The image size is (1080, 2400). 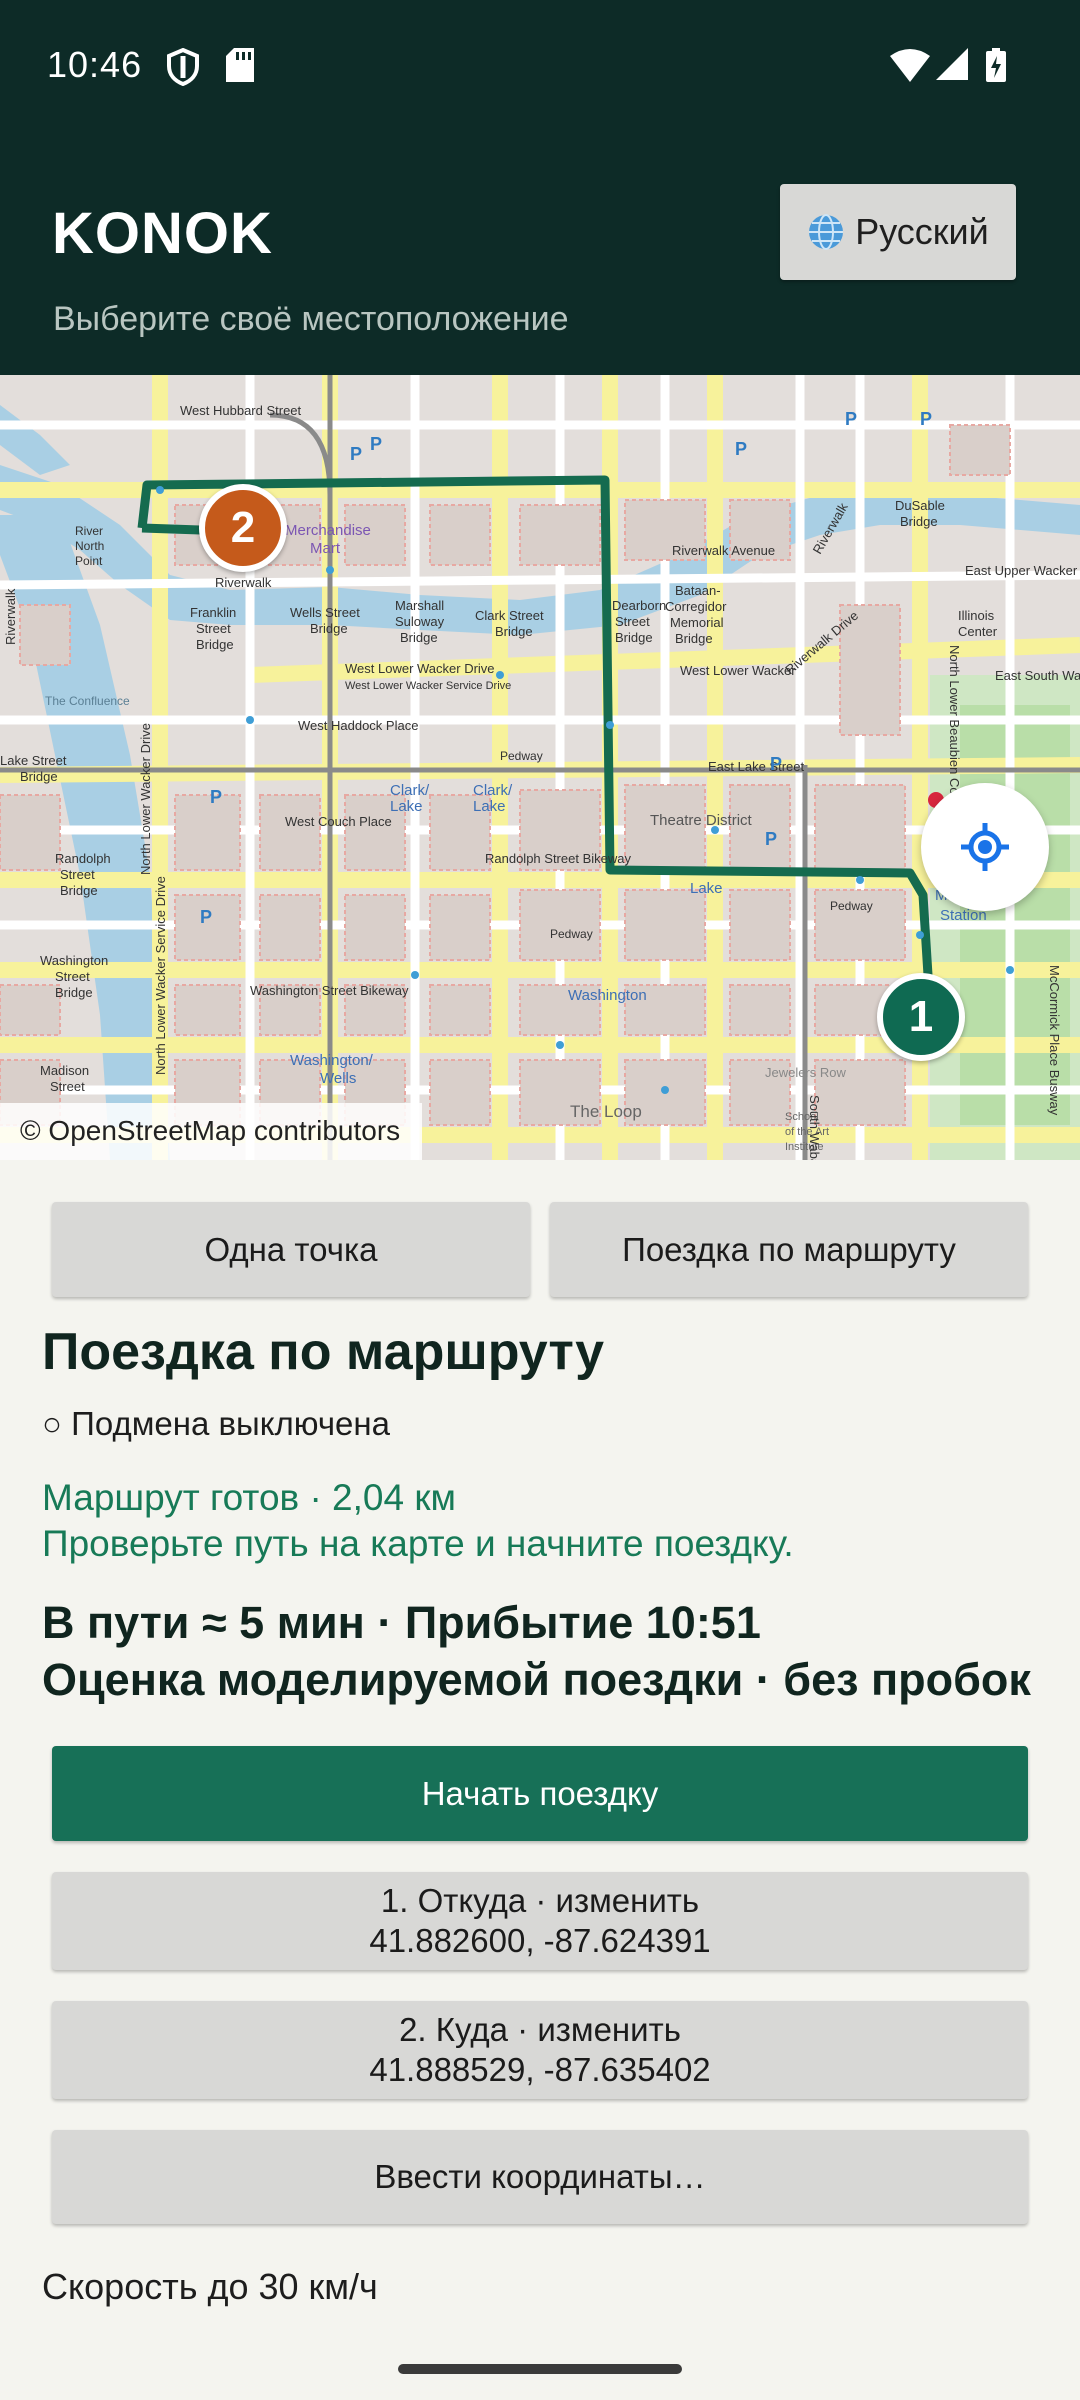 I want to click on globe-icon, so click(x=826, y=232).